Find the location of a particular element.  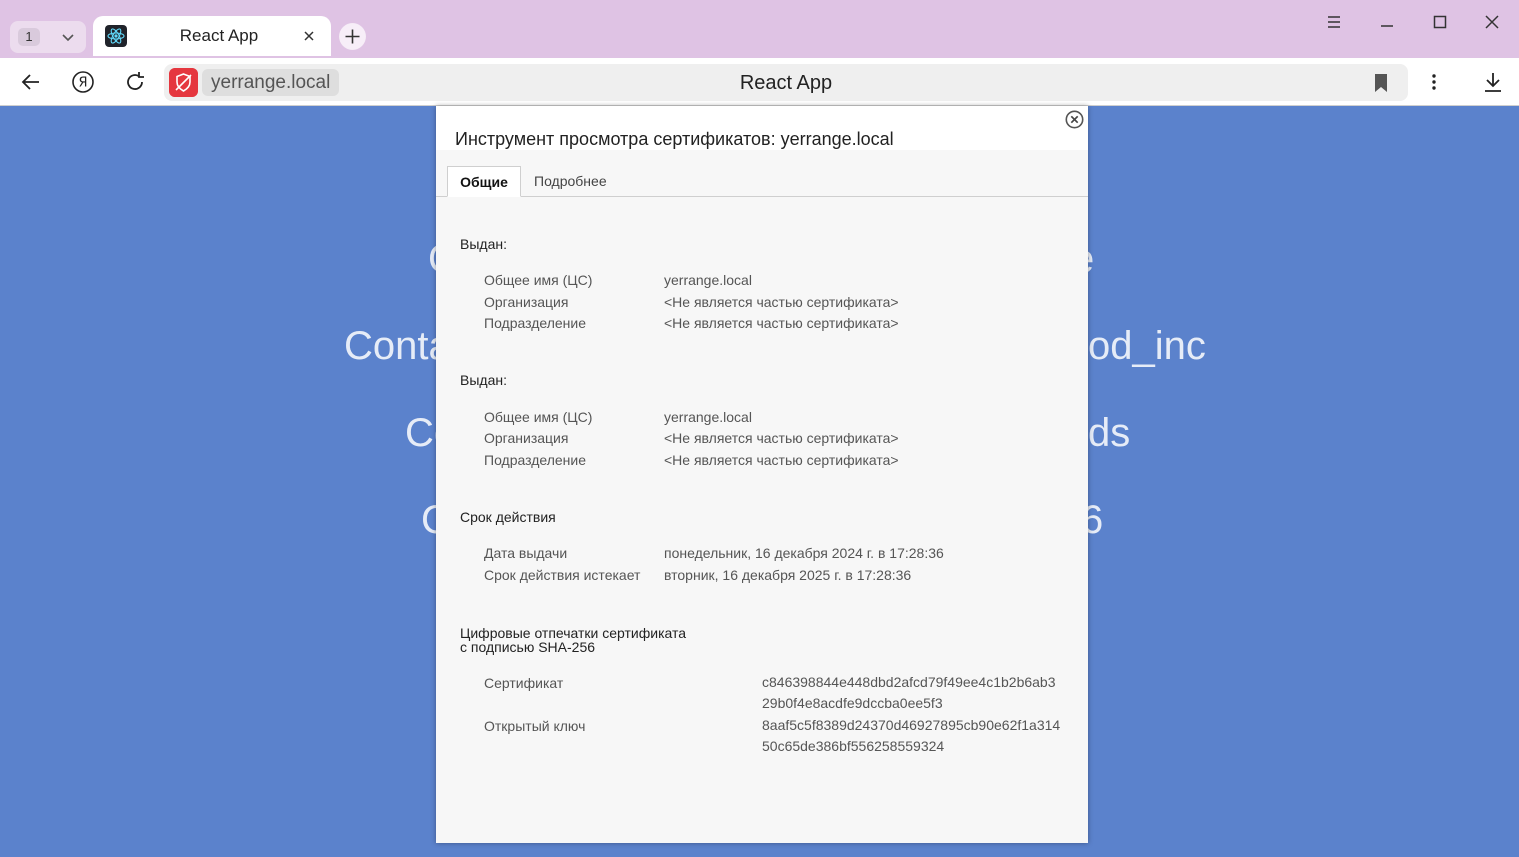

chevron-down-icon is located at coordinates (68, 38).